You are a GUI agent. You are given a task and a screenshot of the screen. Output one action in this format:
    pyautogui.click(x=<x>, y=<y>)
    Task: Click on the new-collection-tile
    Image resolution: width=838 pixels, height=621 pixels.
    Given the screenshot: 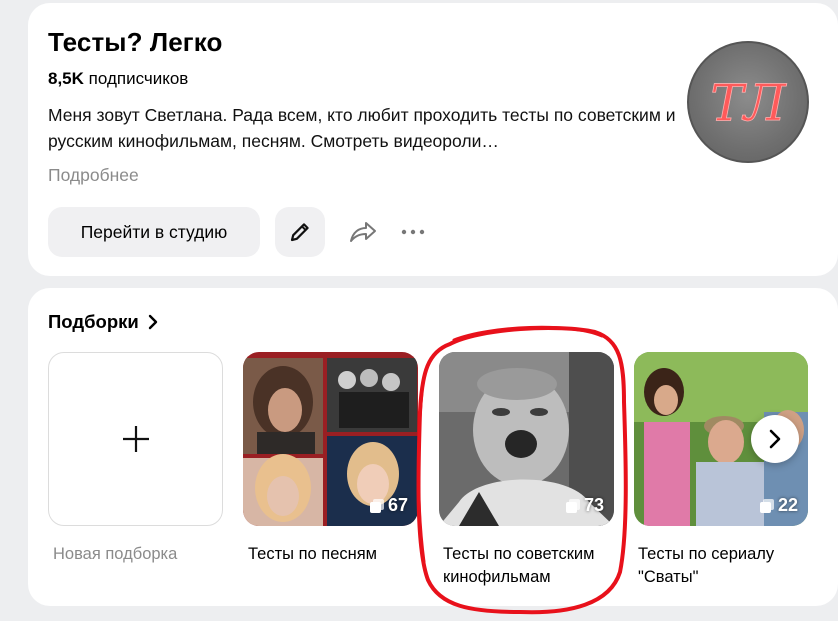 What is the action you would take?
    pyautogui.click(x=135, y=439)
    